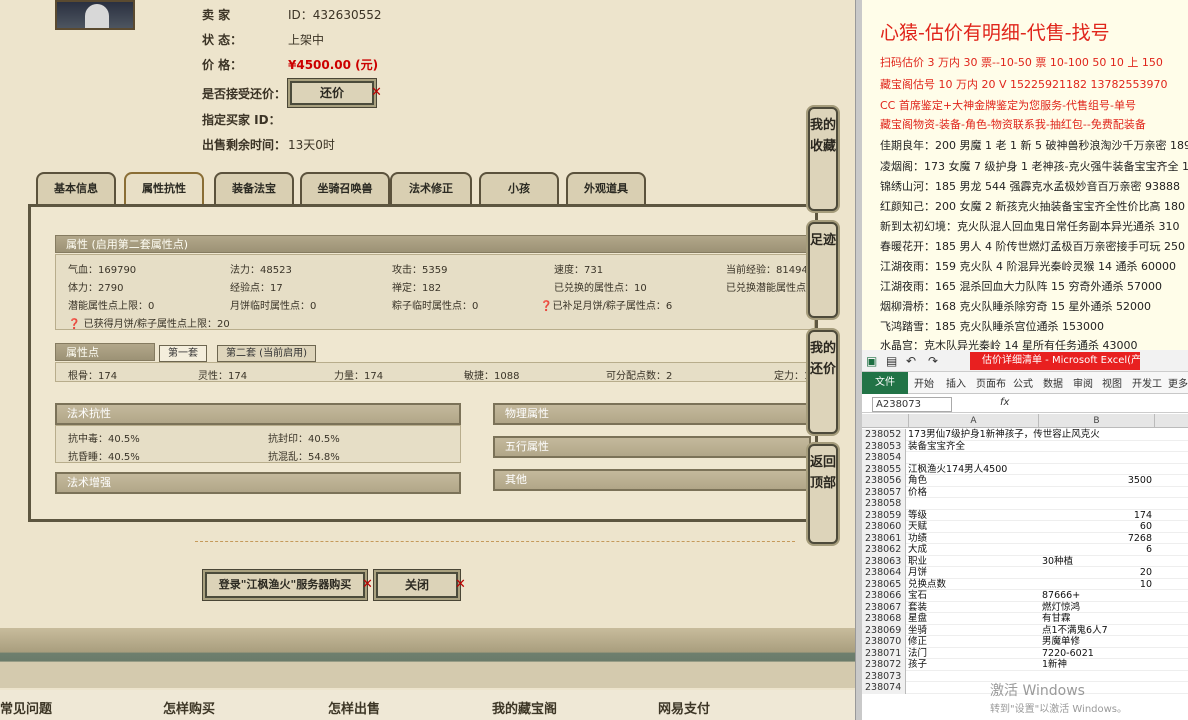 The width and height of the screenshot is (1188, 720). What do you see at coordinates (417, 585) in the screenshot?
I see `close-button: 关闭` at bounding box center [417, 585].